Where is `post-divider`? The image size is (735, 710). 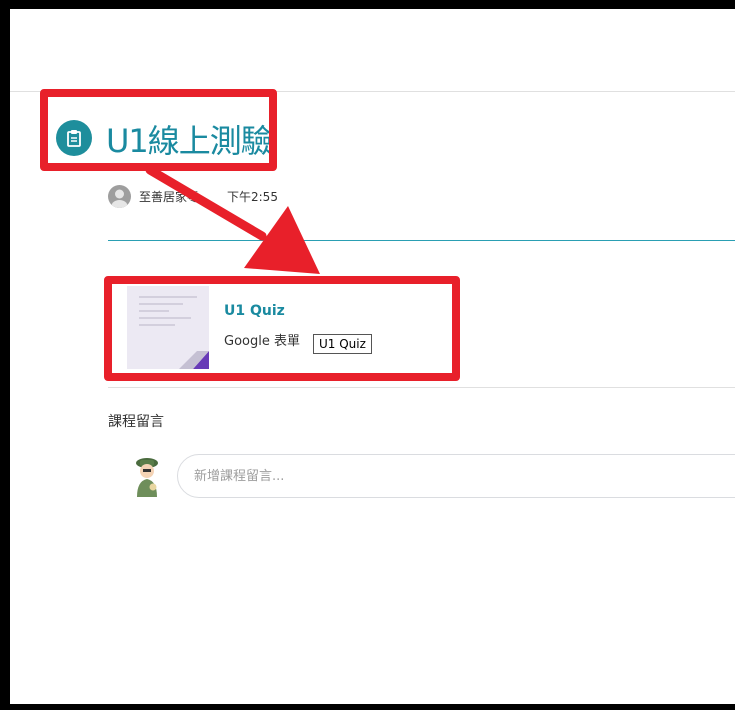 post-divider is located at coordinates (421, 240).